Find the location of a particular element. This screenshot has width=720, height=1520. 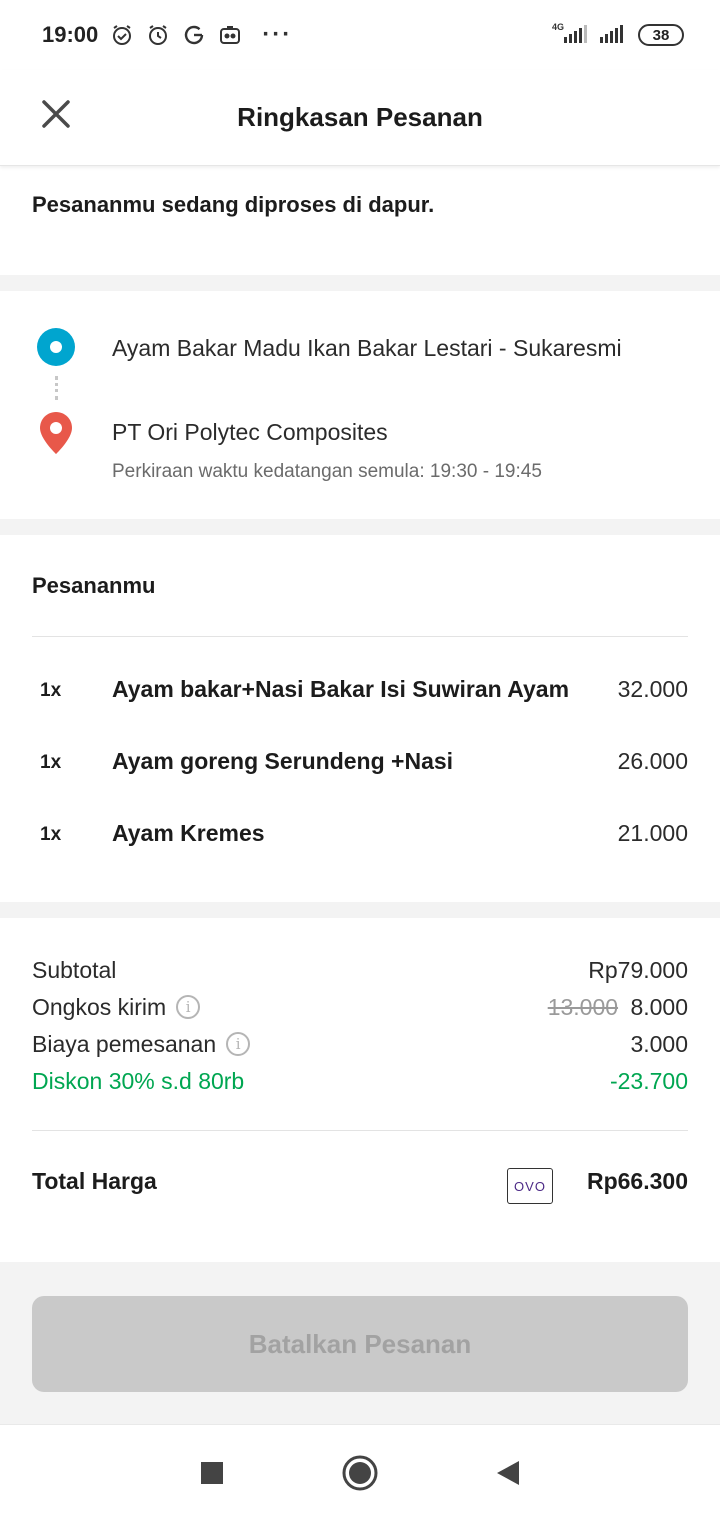

triangle-back-icon is located at coordinates (508, 1472).